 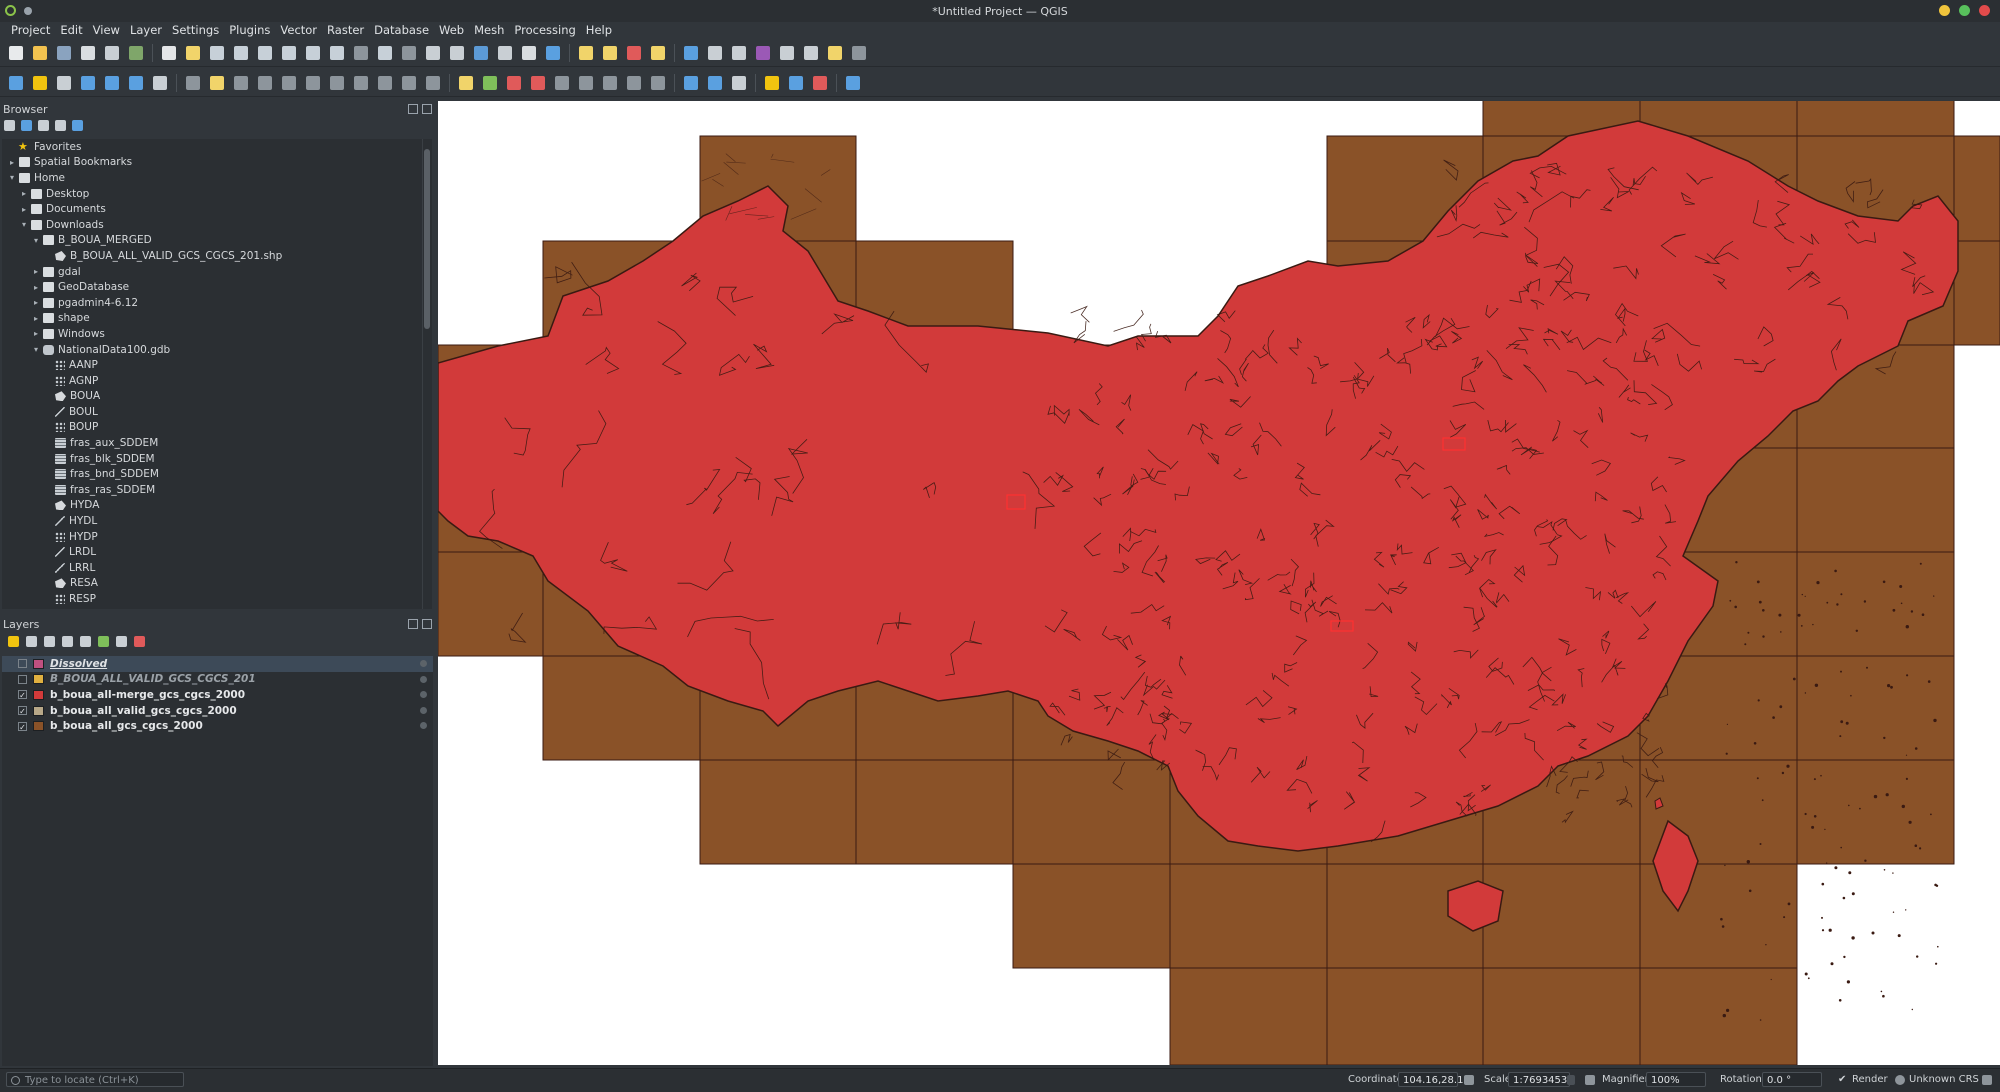 I want to click on browser-item: ▸ gdal, so click(x=212, y=272).